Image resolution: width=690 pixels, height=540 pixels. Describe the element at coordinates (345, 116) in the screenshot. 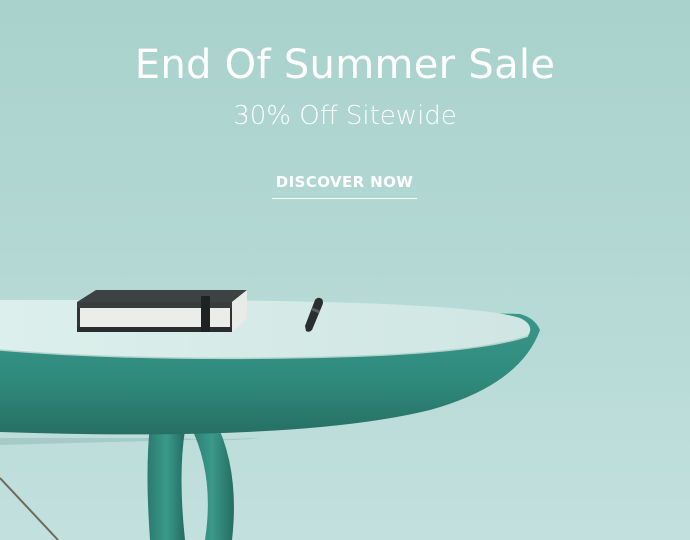

I see `subheadline: 30% Off Sitewide` at that location.